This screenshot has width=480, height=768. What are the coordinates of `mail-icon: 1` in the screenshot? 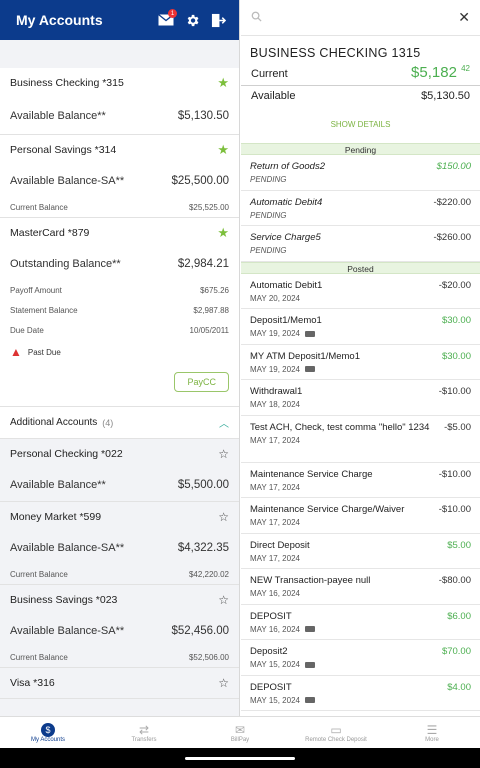 It's located at (166, 20).